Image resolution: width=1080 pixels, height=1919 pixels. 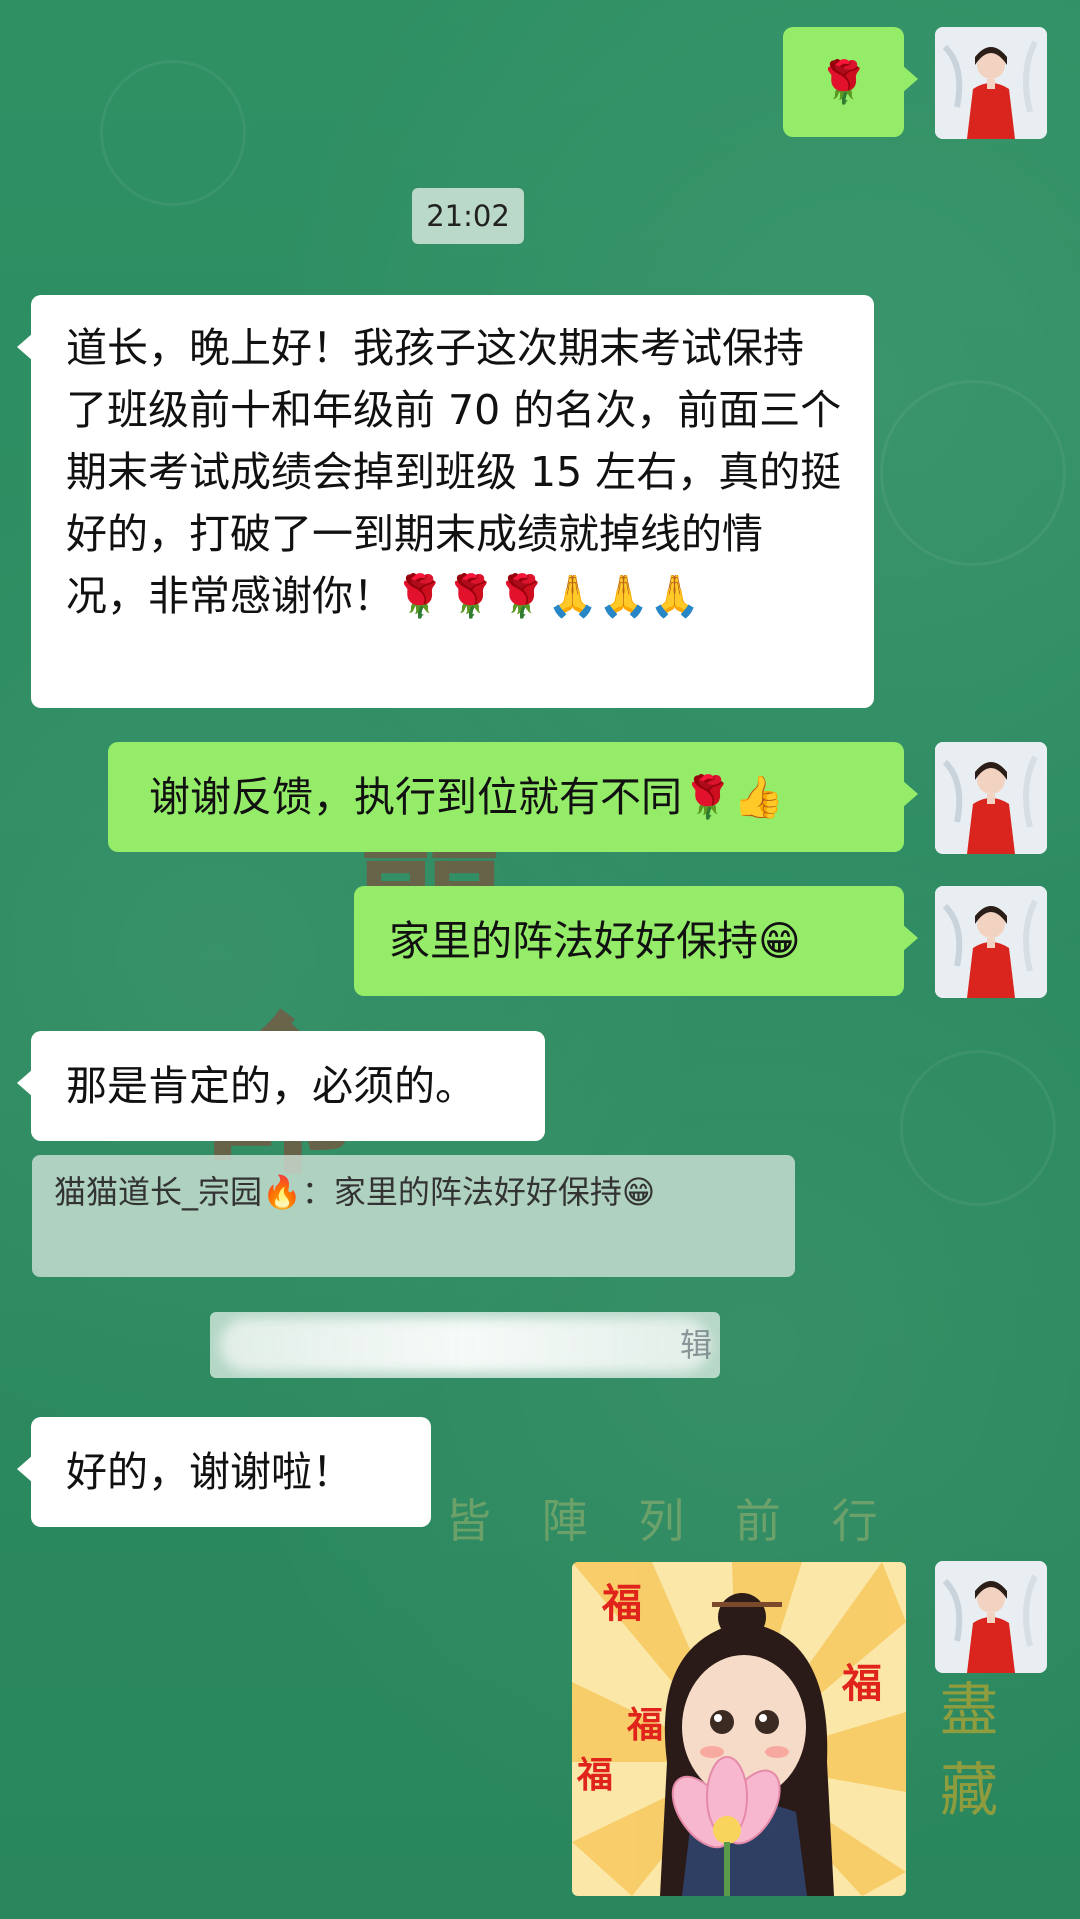 I want to click on message-text: 那是肯定的，必须的。, so click(x=271, y=1086).